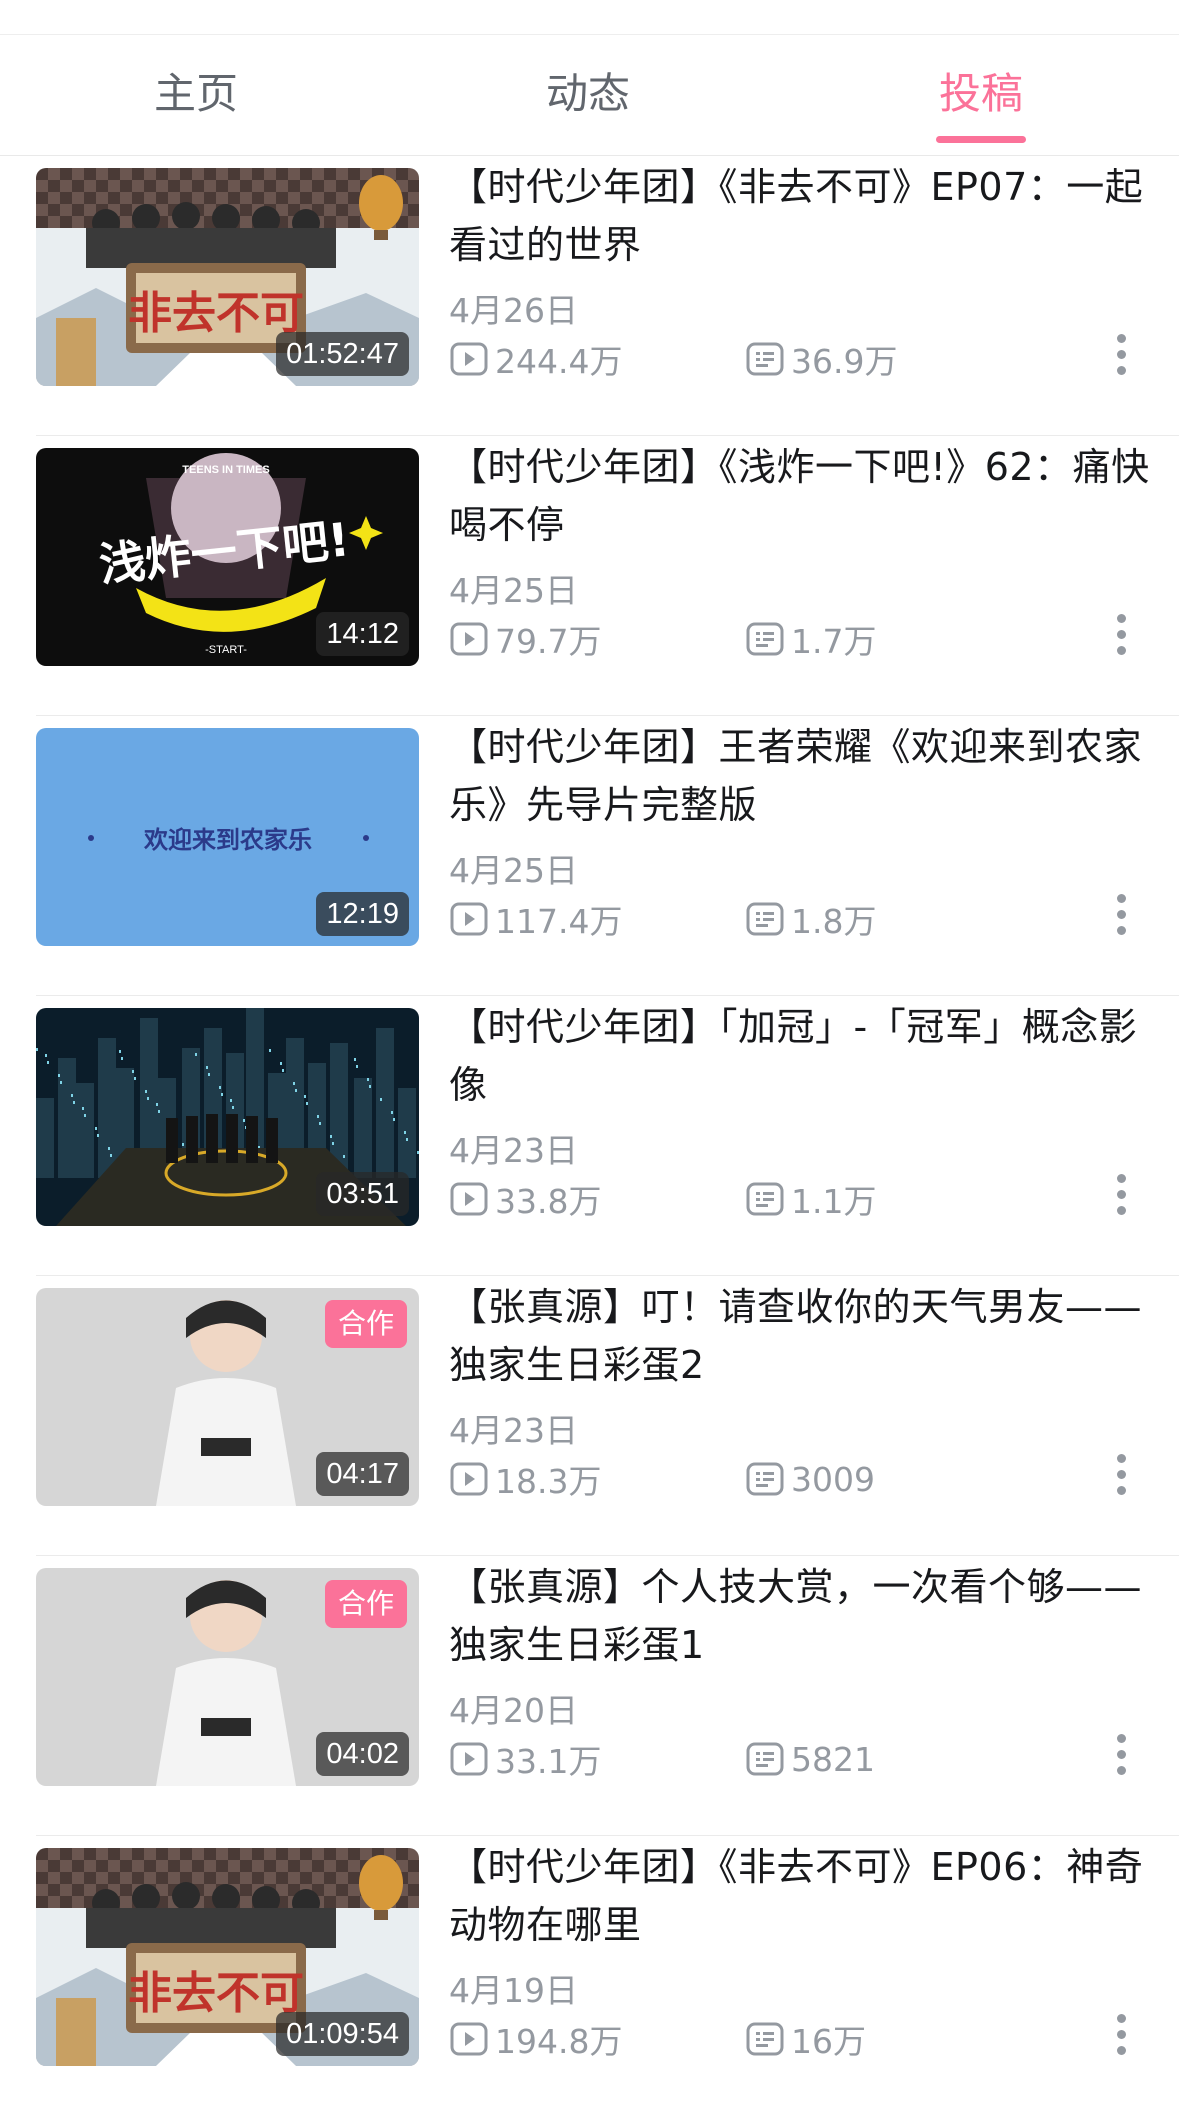 This screenshot has height=2115, width=1179. I want to click on tab-dynamics: 动态, so click(588, 94).